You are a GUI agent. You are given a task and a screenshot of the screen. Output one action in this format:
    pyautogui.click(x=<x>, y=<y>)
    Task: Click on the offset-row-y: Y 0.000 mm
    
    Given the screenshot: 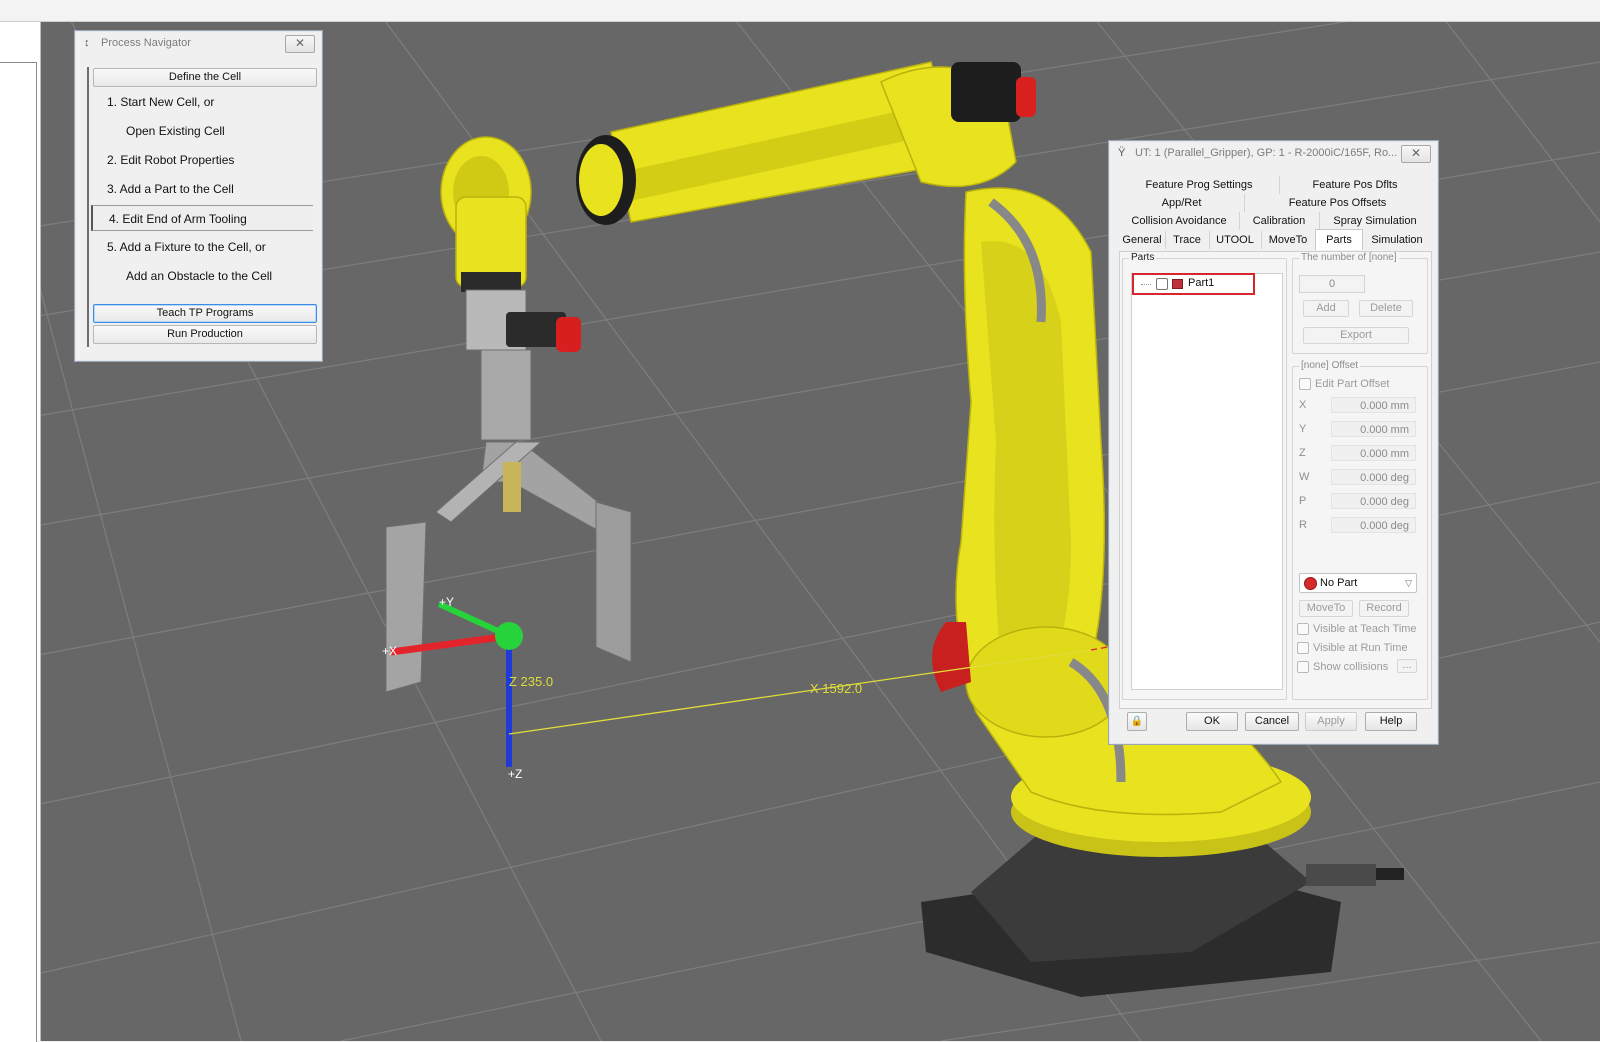 What is the action you would take?
    pyautogui.click(x=1358, y=430)
    